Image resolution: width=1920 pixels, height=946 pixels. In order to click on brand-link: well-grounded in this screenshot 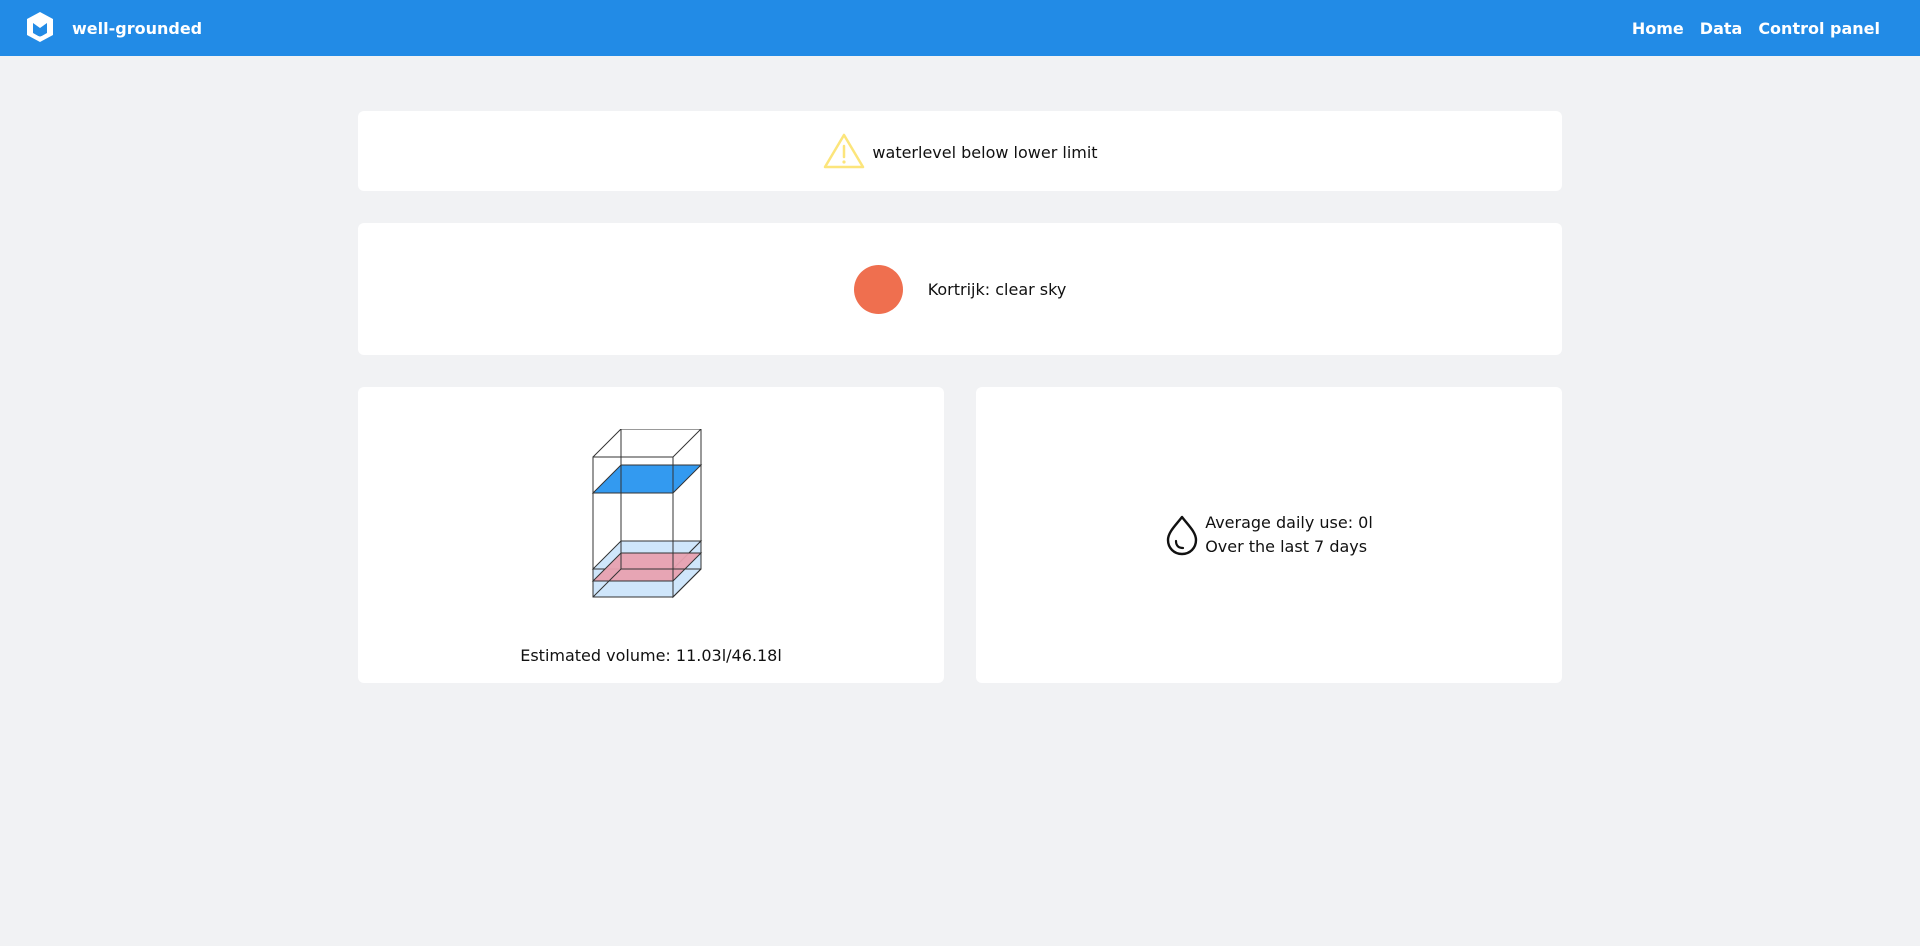, I will do `click(113, 28)`.